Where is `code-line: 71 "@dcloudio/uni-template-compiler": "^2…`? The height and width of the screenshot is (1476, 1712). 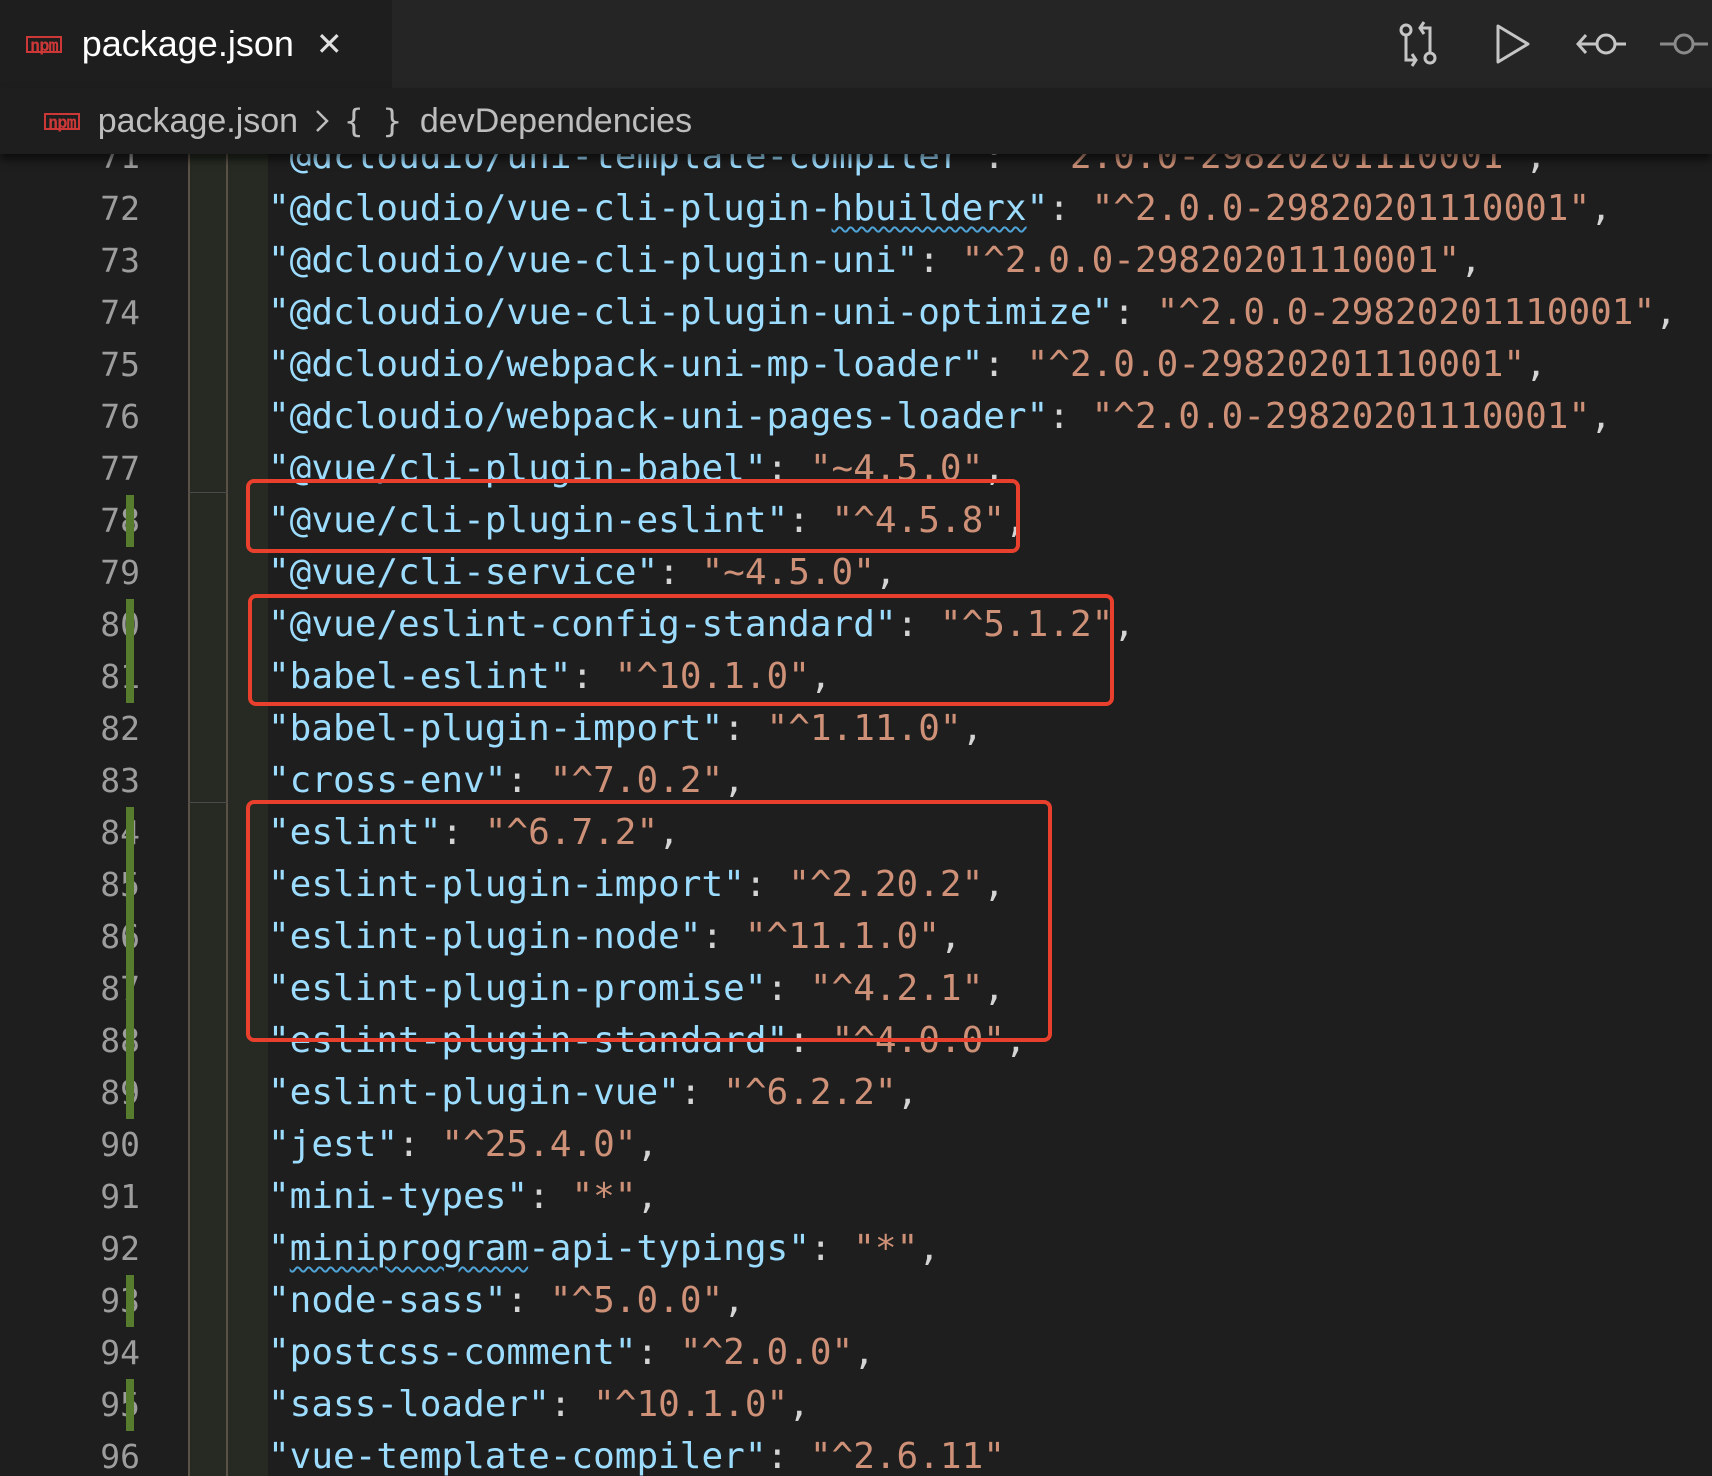 code-line: 71 "@dcloudio/uni-template-compiler": "^2… is located at coordinates (856, 168).